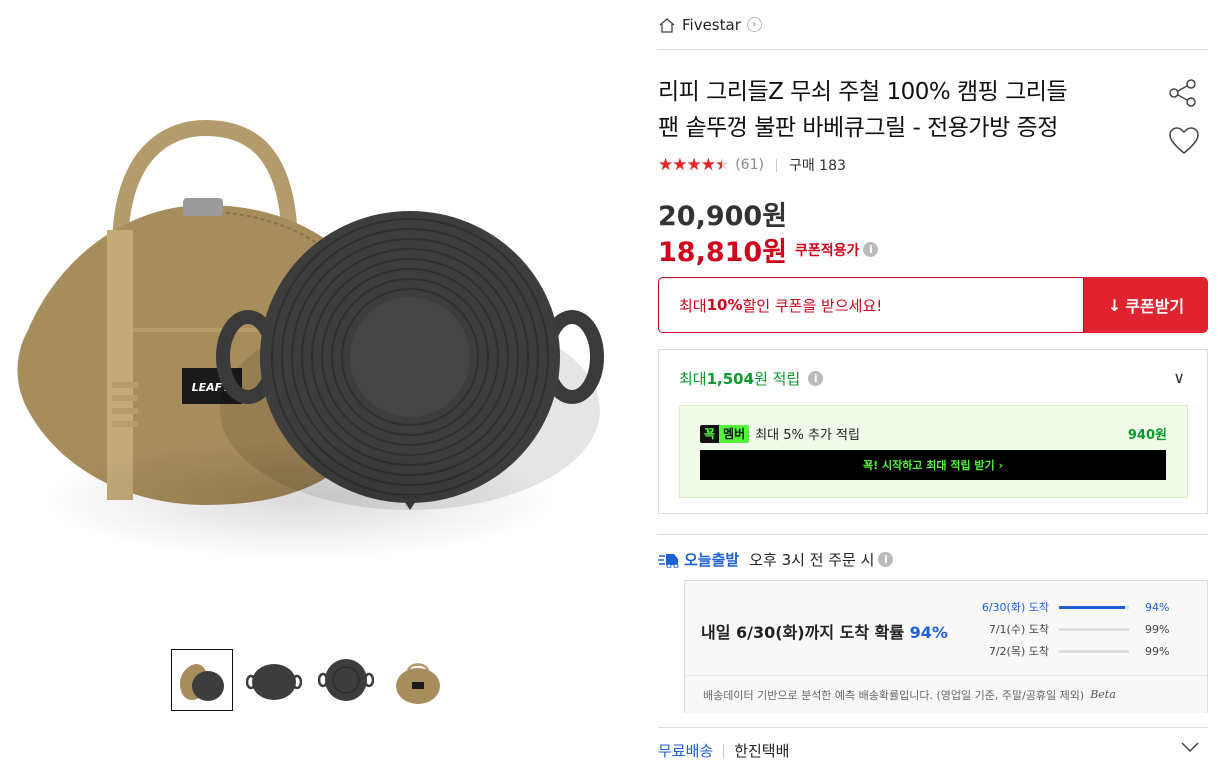 The image size is (1230, 766). I want to click on coupon-message: 최대 10% 할인 쿠폰을 받으세요!, so click(871, 305).